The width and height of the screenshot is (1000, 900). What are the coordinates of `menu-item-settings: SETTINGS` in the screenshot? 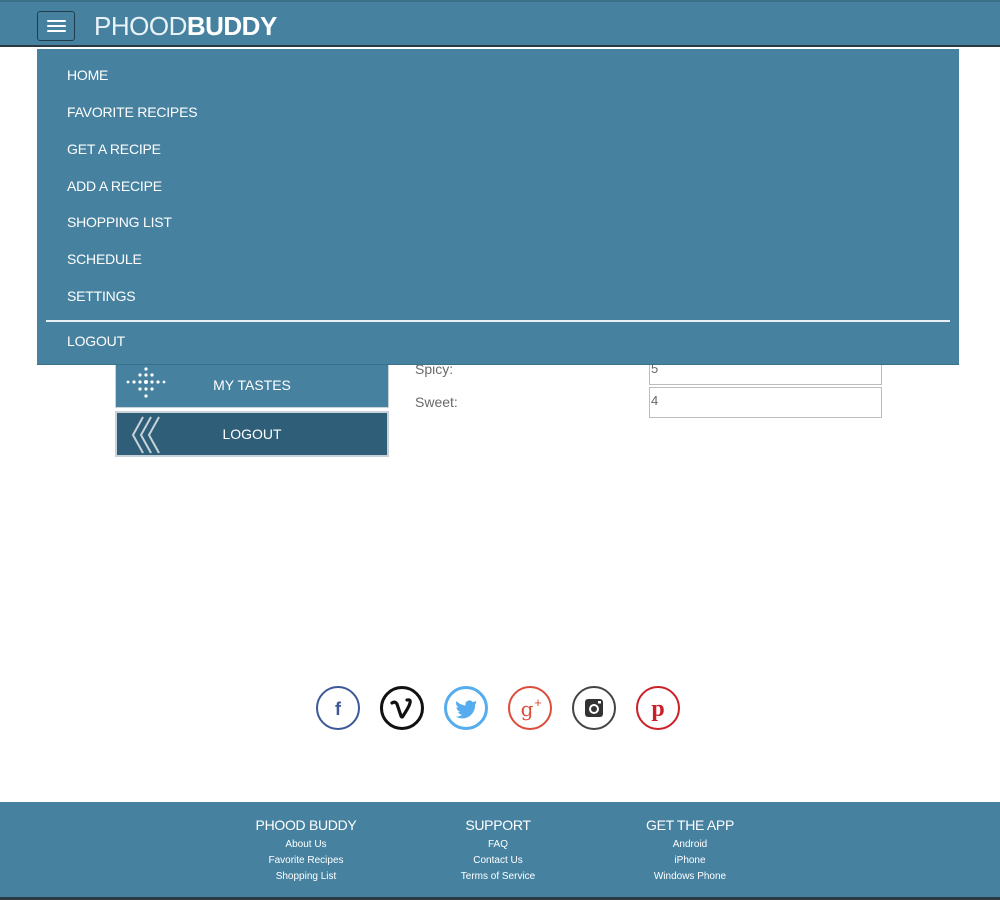 It's located at (101, 296).